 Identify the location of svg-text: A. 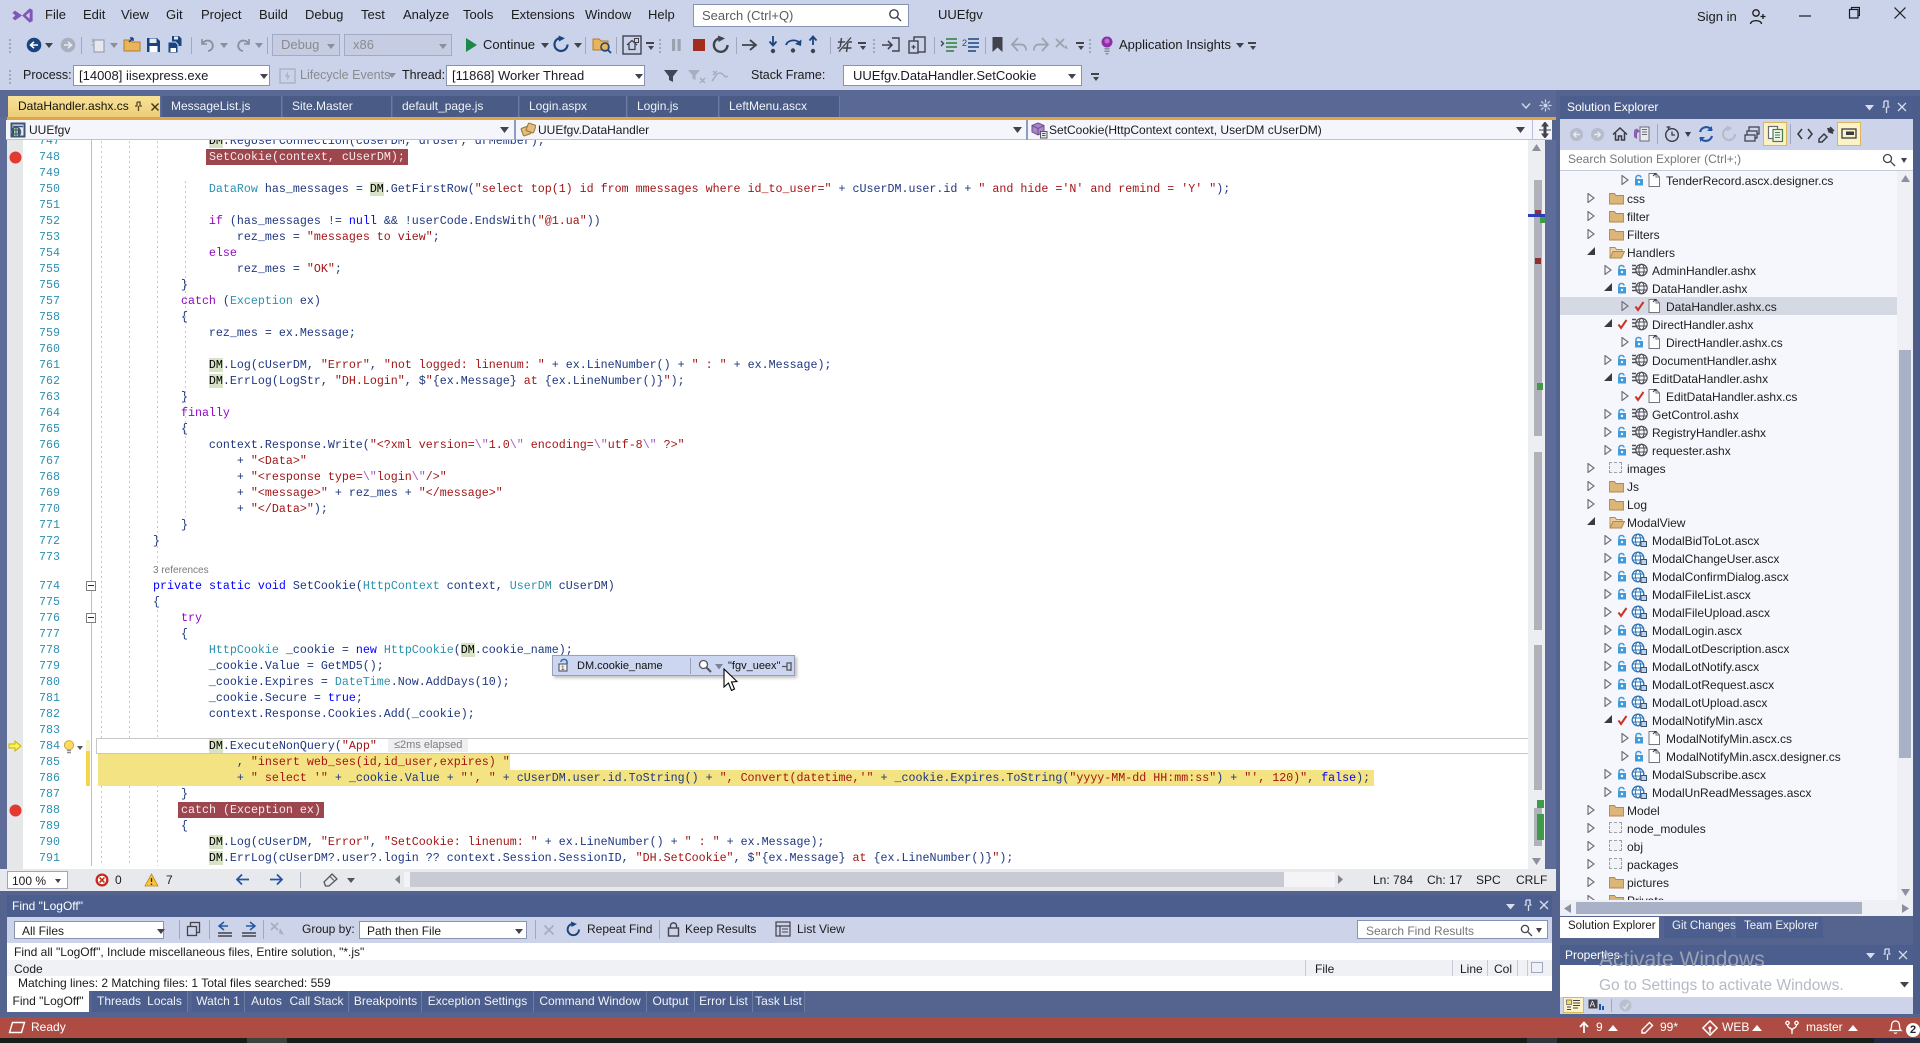
(1593, 1004).